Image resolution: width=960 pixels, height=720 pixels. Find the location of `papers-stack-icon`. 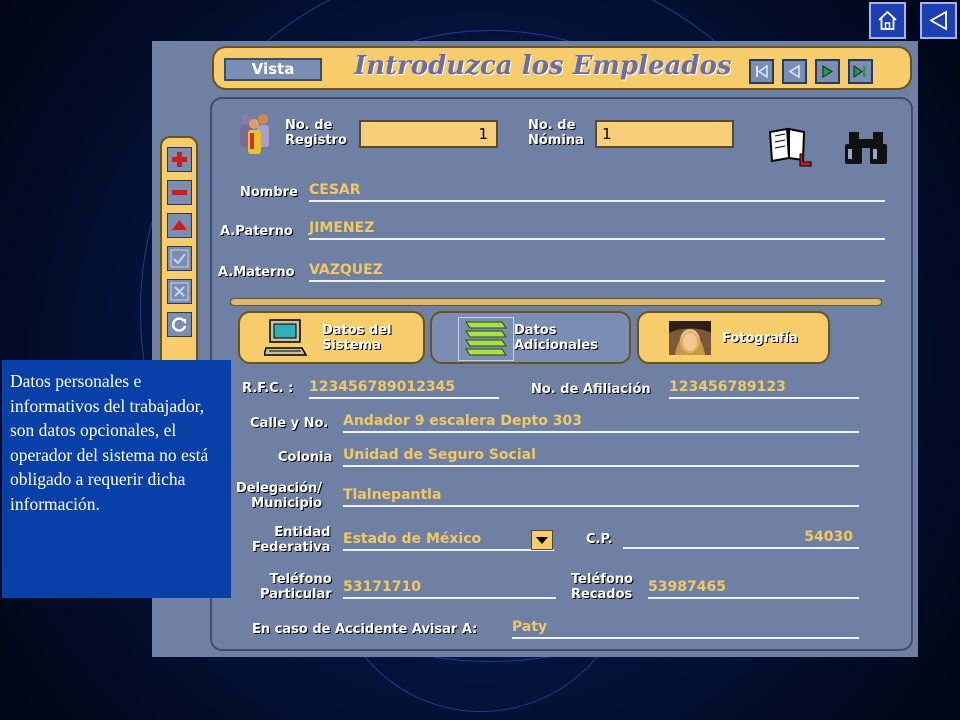

papers-stack-icon is located at coordinates (486, 338).